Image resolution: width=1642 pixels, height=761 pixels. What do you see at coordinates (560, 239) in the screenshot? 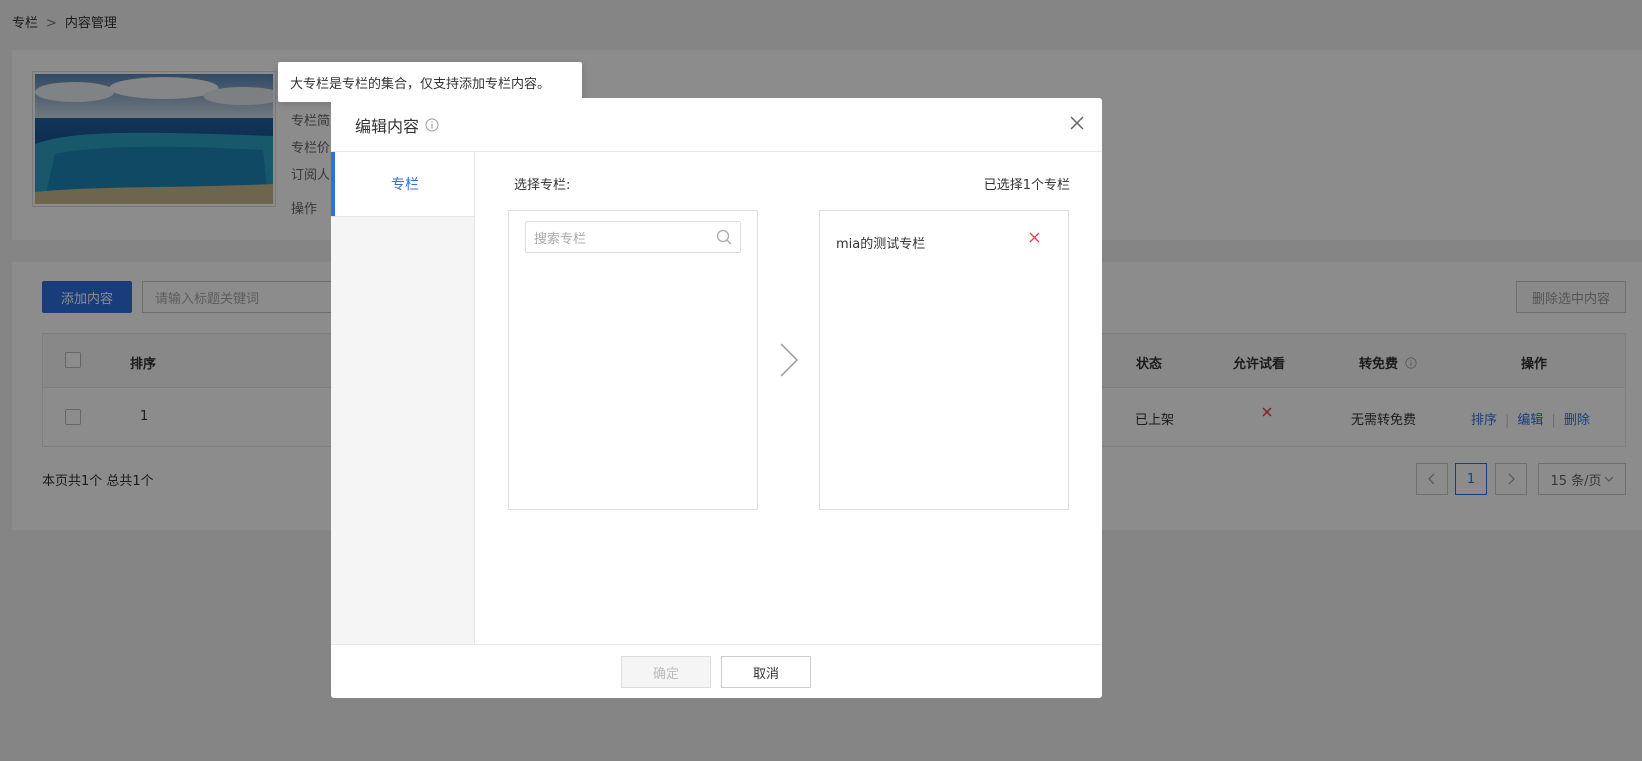
I see `search-placeholder: 搜索专栏` at bounding box center [560, 239].